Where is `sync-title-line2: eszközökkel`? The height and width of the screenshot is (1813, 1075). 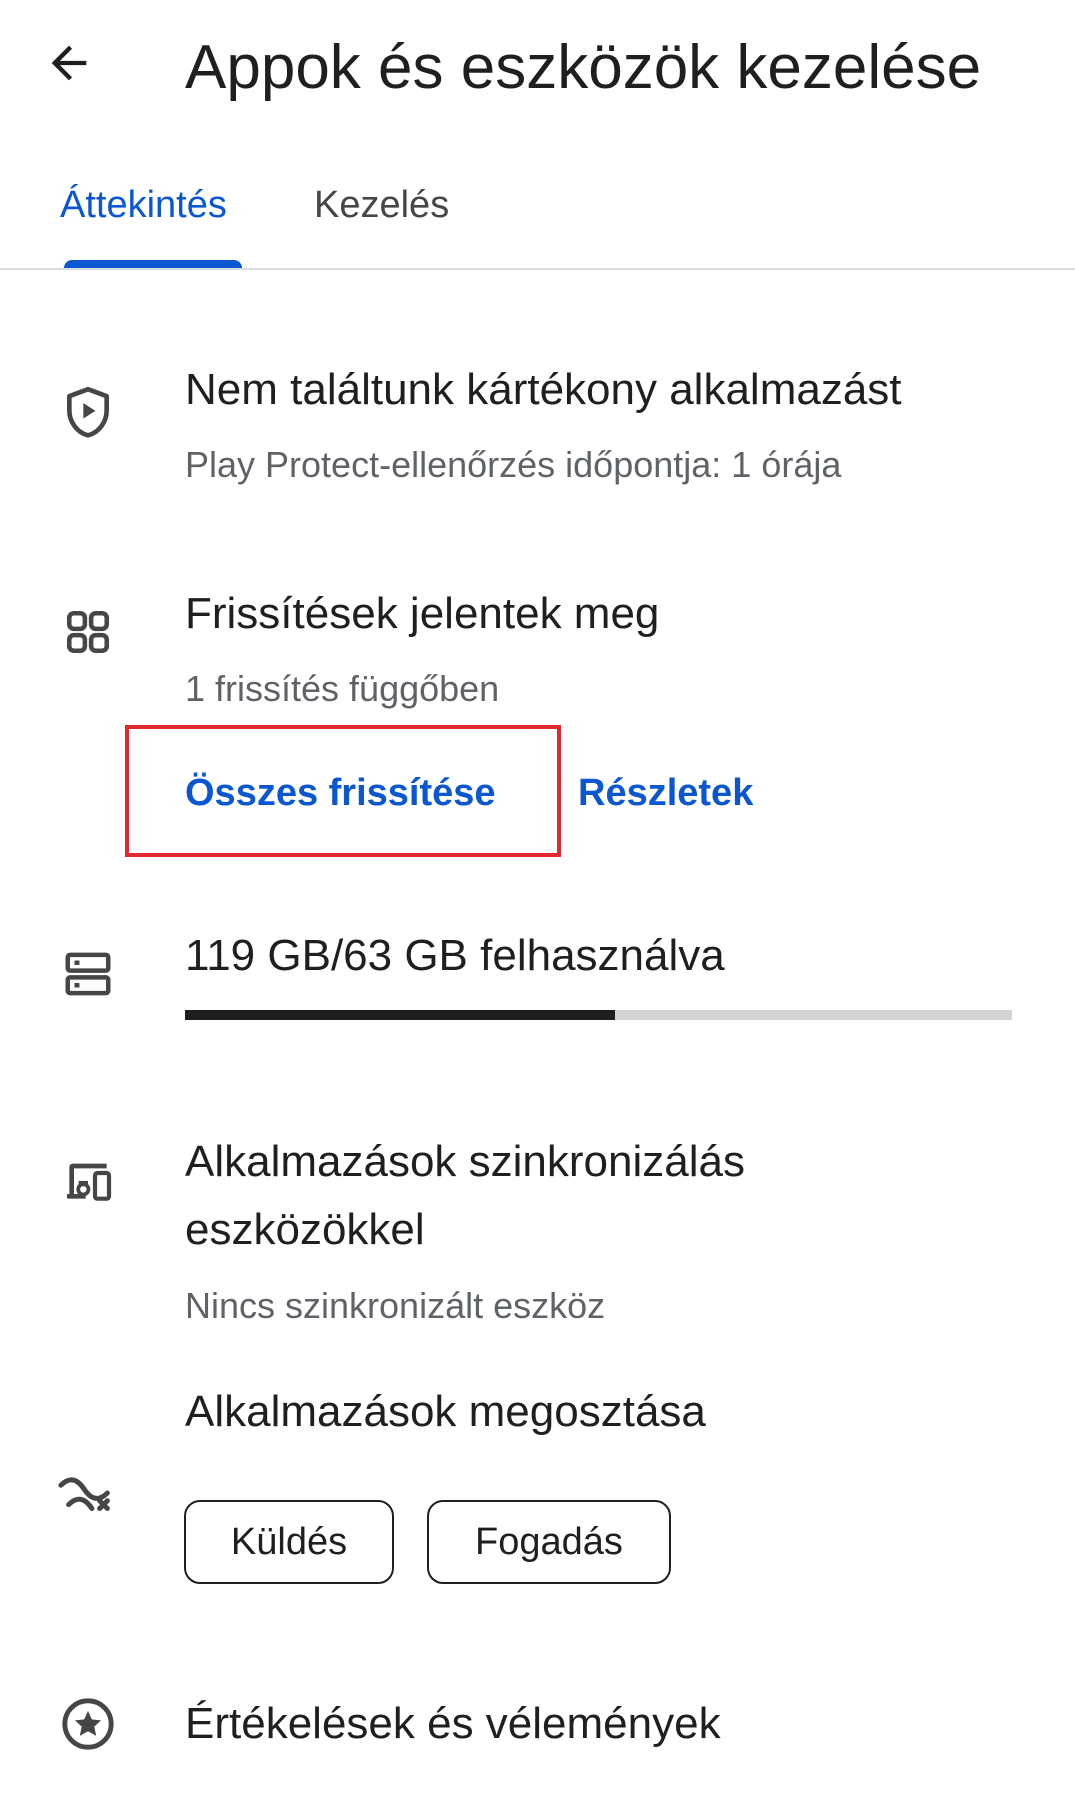
sync-title-line2: eszközökkel is located at coordinates (305, 1229).